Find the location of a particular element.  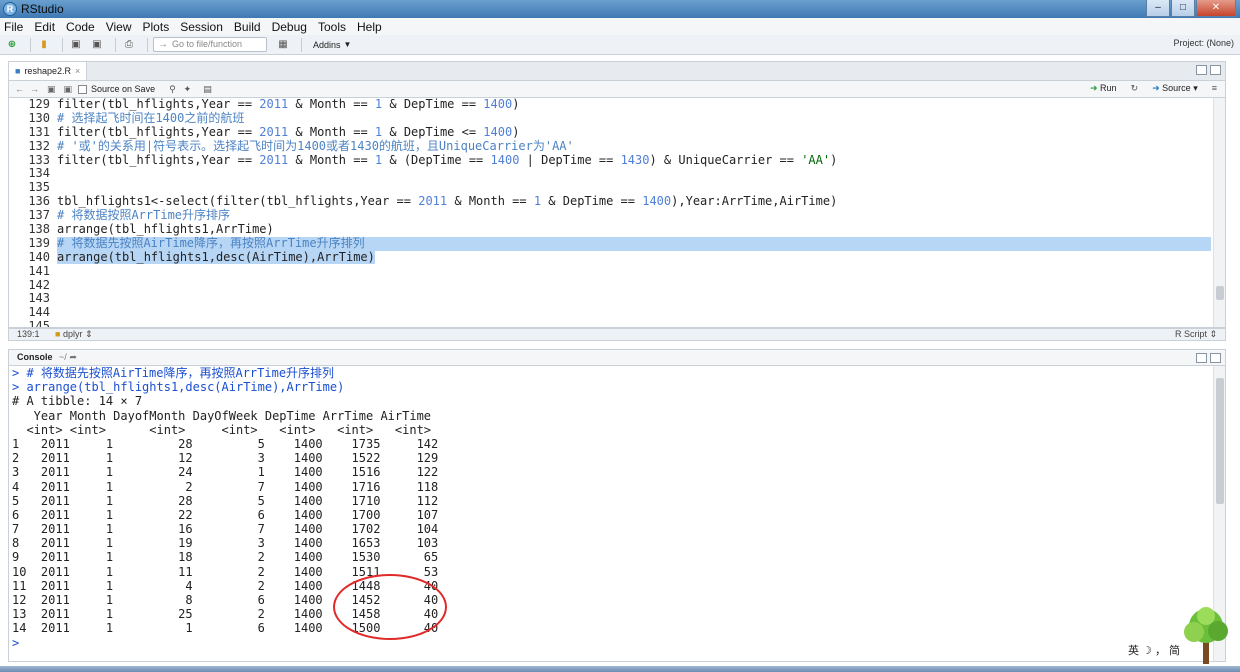

editor-tabbar: ■ reshape2.R × is located at coordinates (617, 71).